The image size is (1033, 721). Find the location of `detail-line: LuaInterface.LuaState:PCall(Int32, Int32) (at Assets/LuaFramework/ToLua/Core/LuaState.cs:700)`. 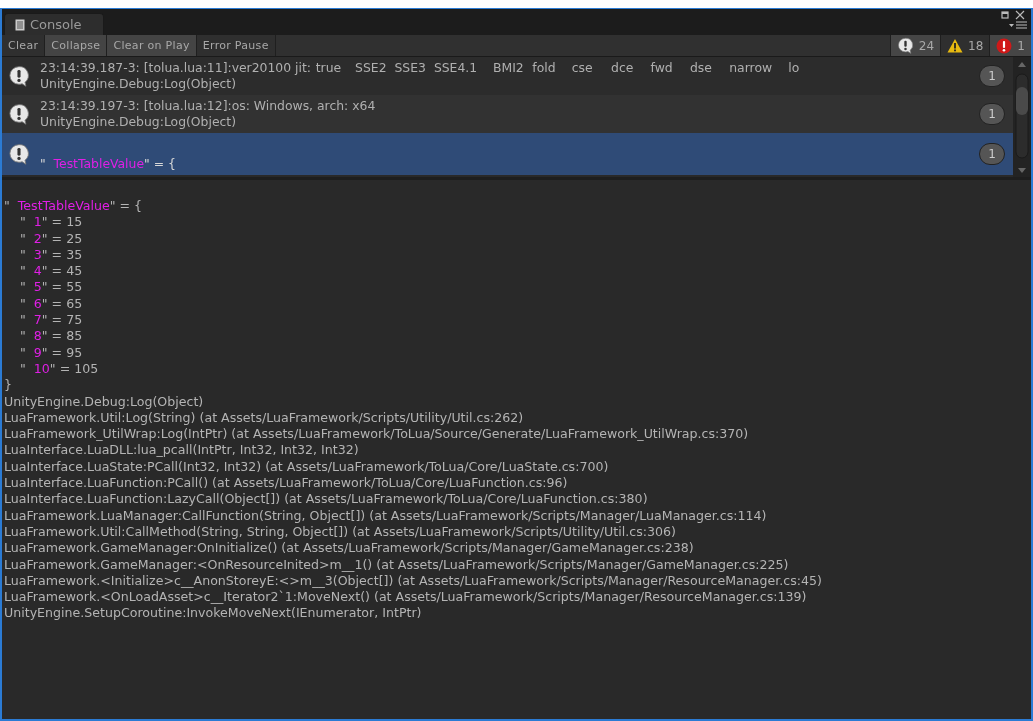

detail-line: LuaInterface.LuaState:PCall(Int32, Int32) (at Assets/LuaFramework/ToLua/Core/LuaState.cs:700) is located at coordinates (307, 467).